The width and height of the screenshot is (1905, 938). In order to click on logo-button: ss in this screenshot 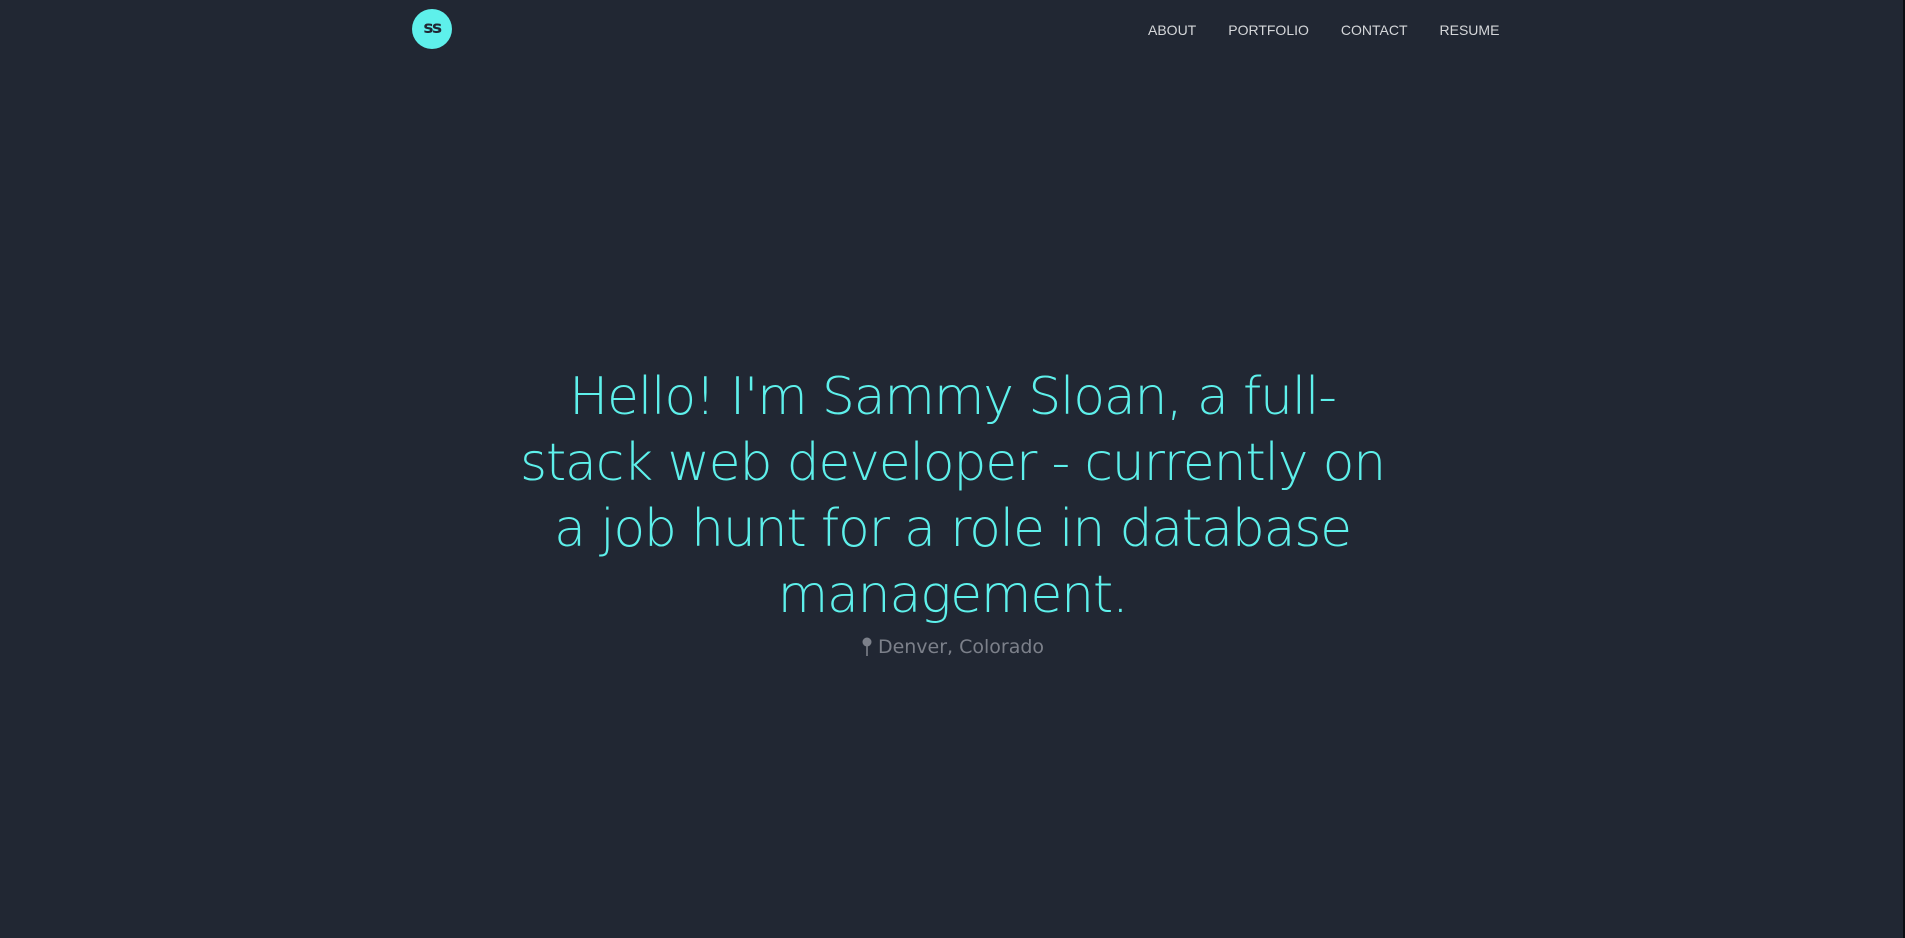, I will do `click(432, 29)`.